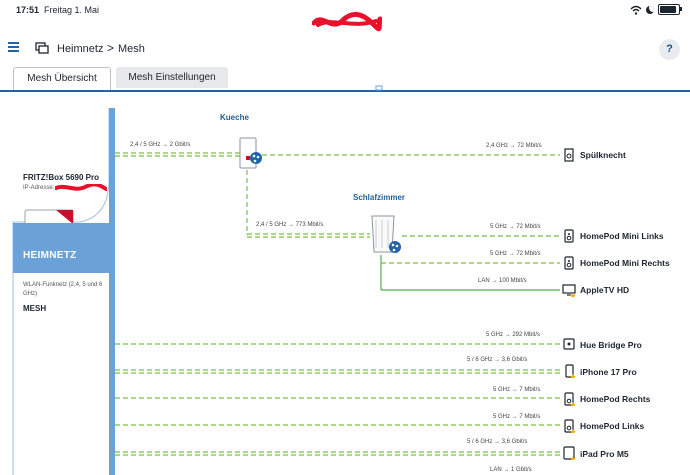 The image size is (690, 475). What do you see at coordinates (63, 289) in the screenshot?
I see `wlan-info: WLAN-Funknetz (2,4, 5 und 6 GHz)` at bounding box center [63, 289].